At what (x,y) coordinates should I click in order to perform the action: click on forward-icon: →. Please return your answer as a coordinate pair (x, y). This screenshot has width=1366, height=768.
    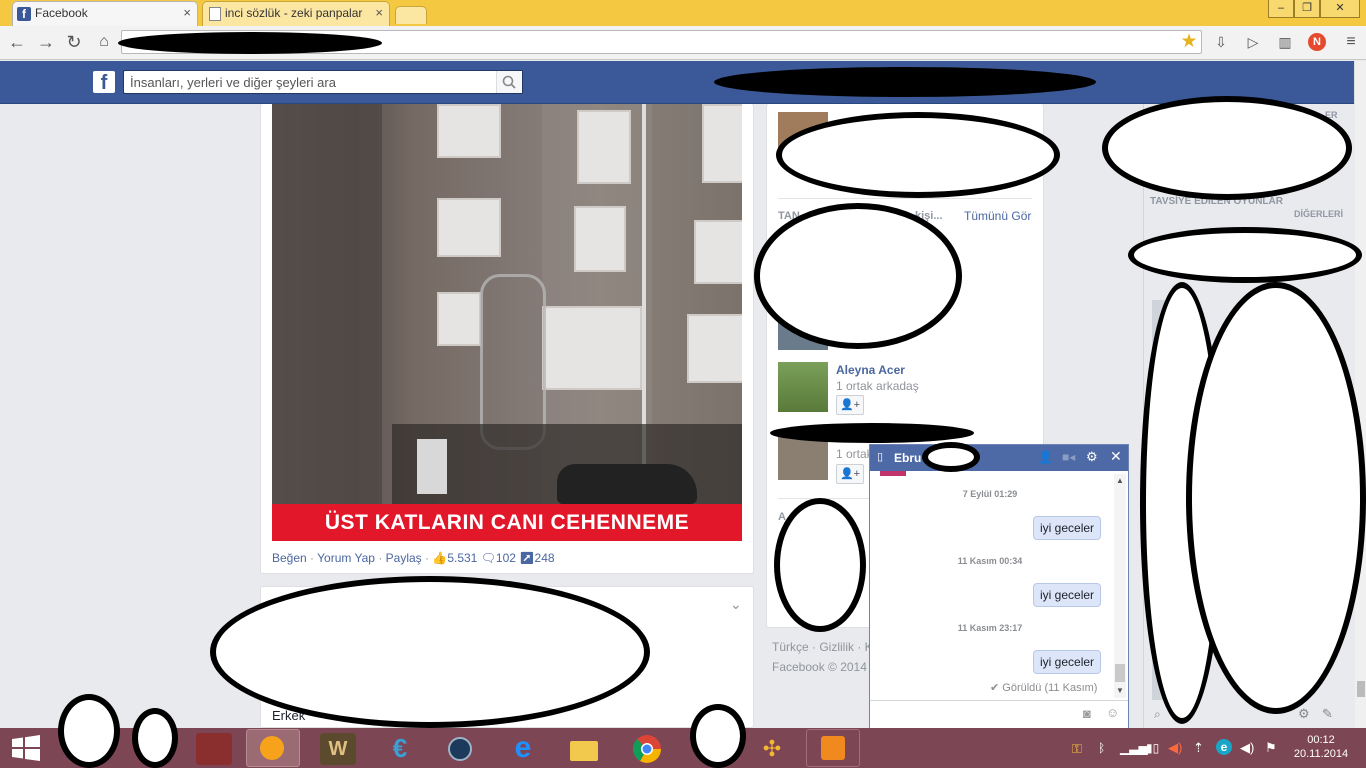
    Looking at the image, I should click on (46, 42).